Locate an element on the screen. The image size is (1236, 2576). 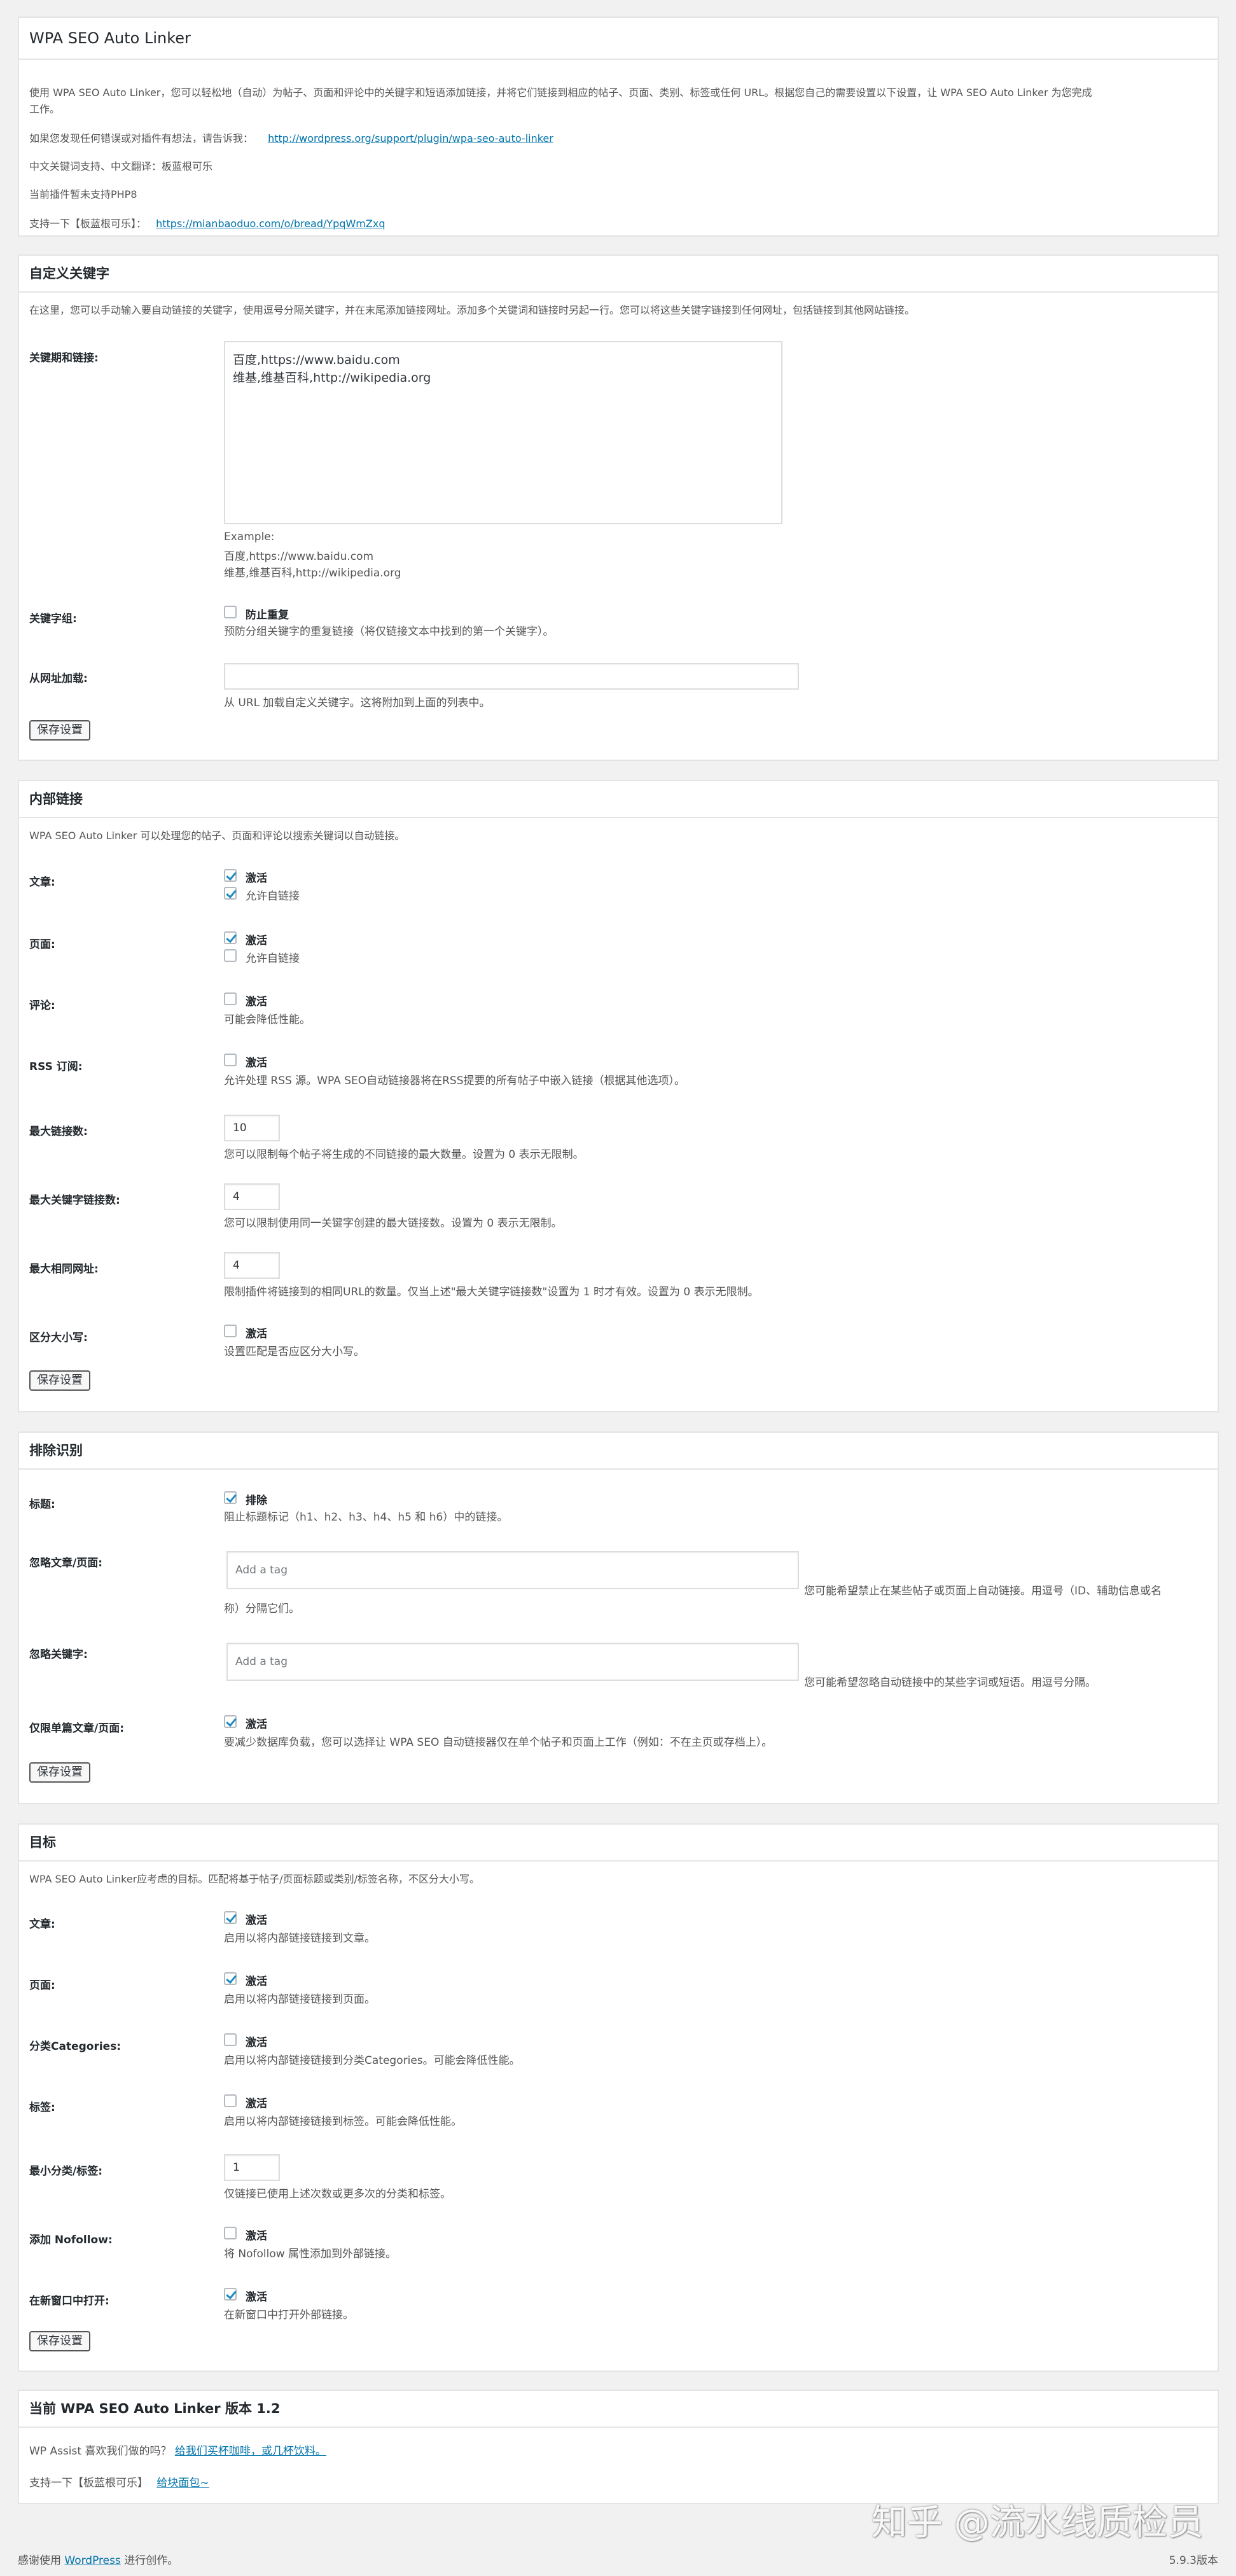
posts-activate-checkbox is located at coordinates (230, 876).